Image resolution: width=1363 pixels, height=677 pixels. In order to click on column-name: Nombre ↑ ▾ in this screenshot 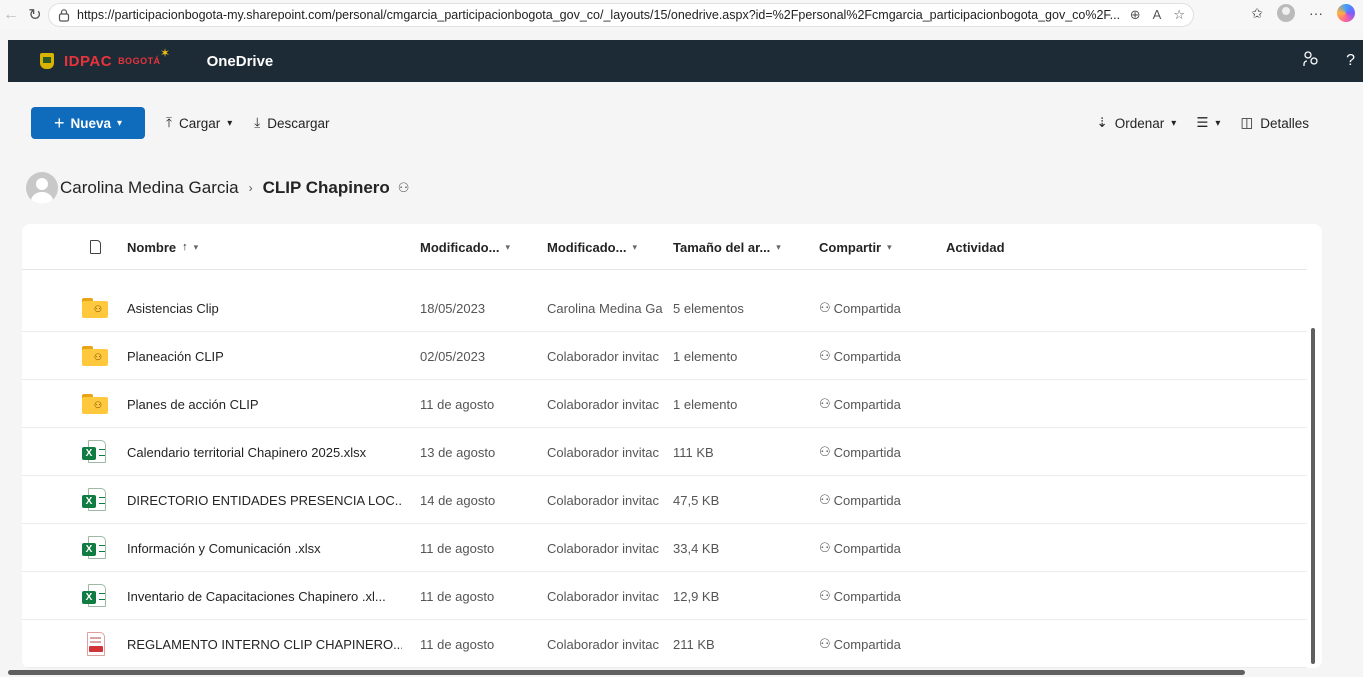, I will do `click(162, 247)`.